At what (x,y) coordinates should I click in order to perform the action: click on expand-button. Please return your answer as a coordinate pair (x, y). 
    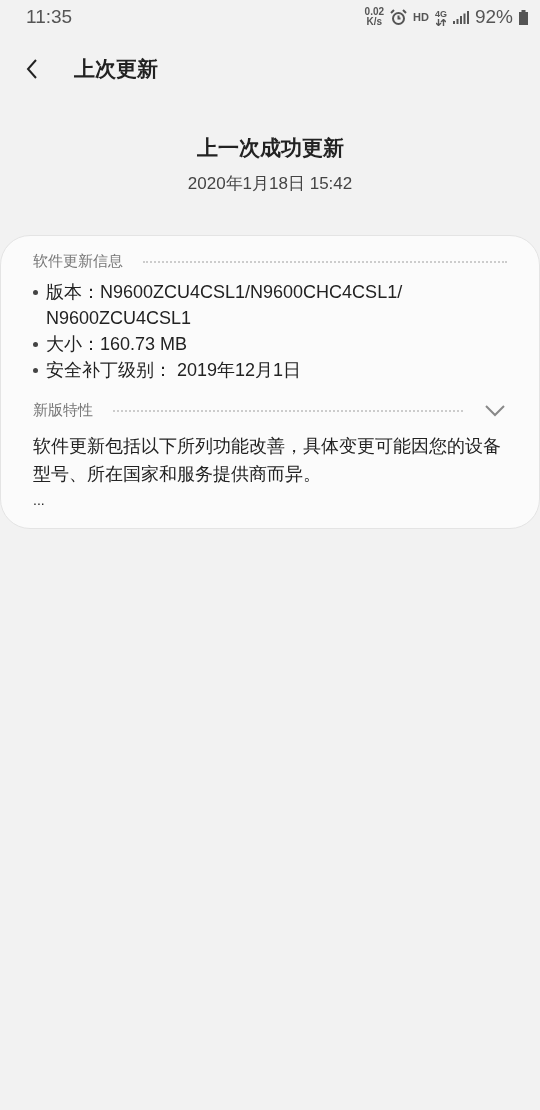
    Looking at the image, I should click on (495, 410).